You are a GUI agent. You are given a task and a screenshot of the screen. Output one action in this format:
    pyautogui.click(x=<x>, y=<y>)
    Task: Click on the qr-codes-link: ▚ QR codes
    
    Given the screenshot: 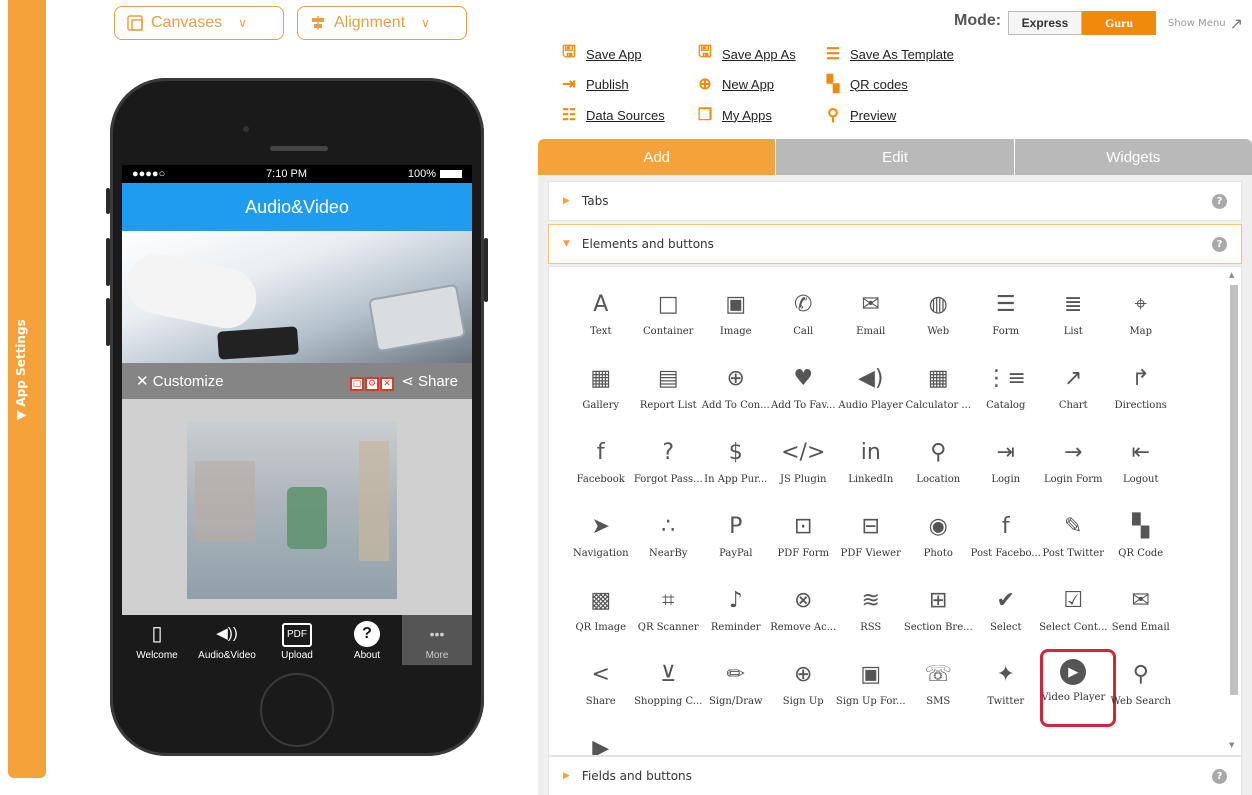 What is the action you would take?
    pyautogui.click(x=866, y=84)
    